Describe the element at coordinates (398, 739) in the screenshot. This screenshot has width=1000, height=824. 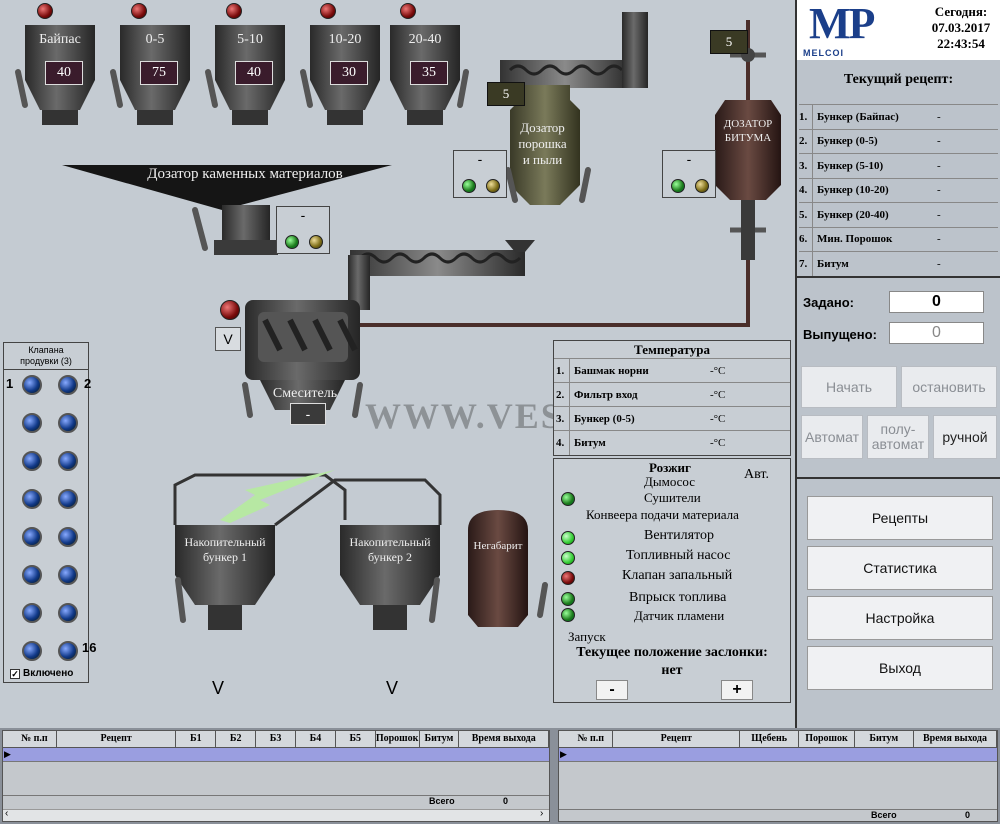
I see `left-col-header: Порошок` at that location.